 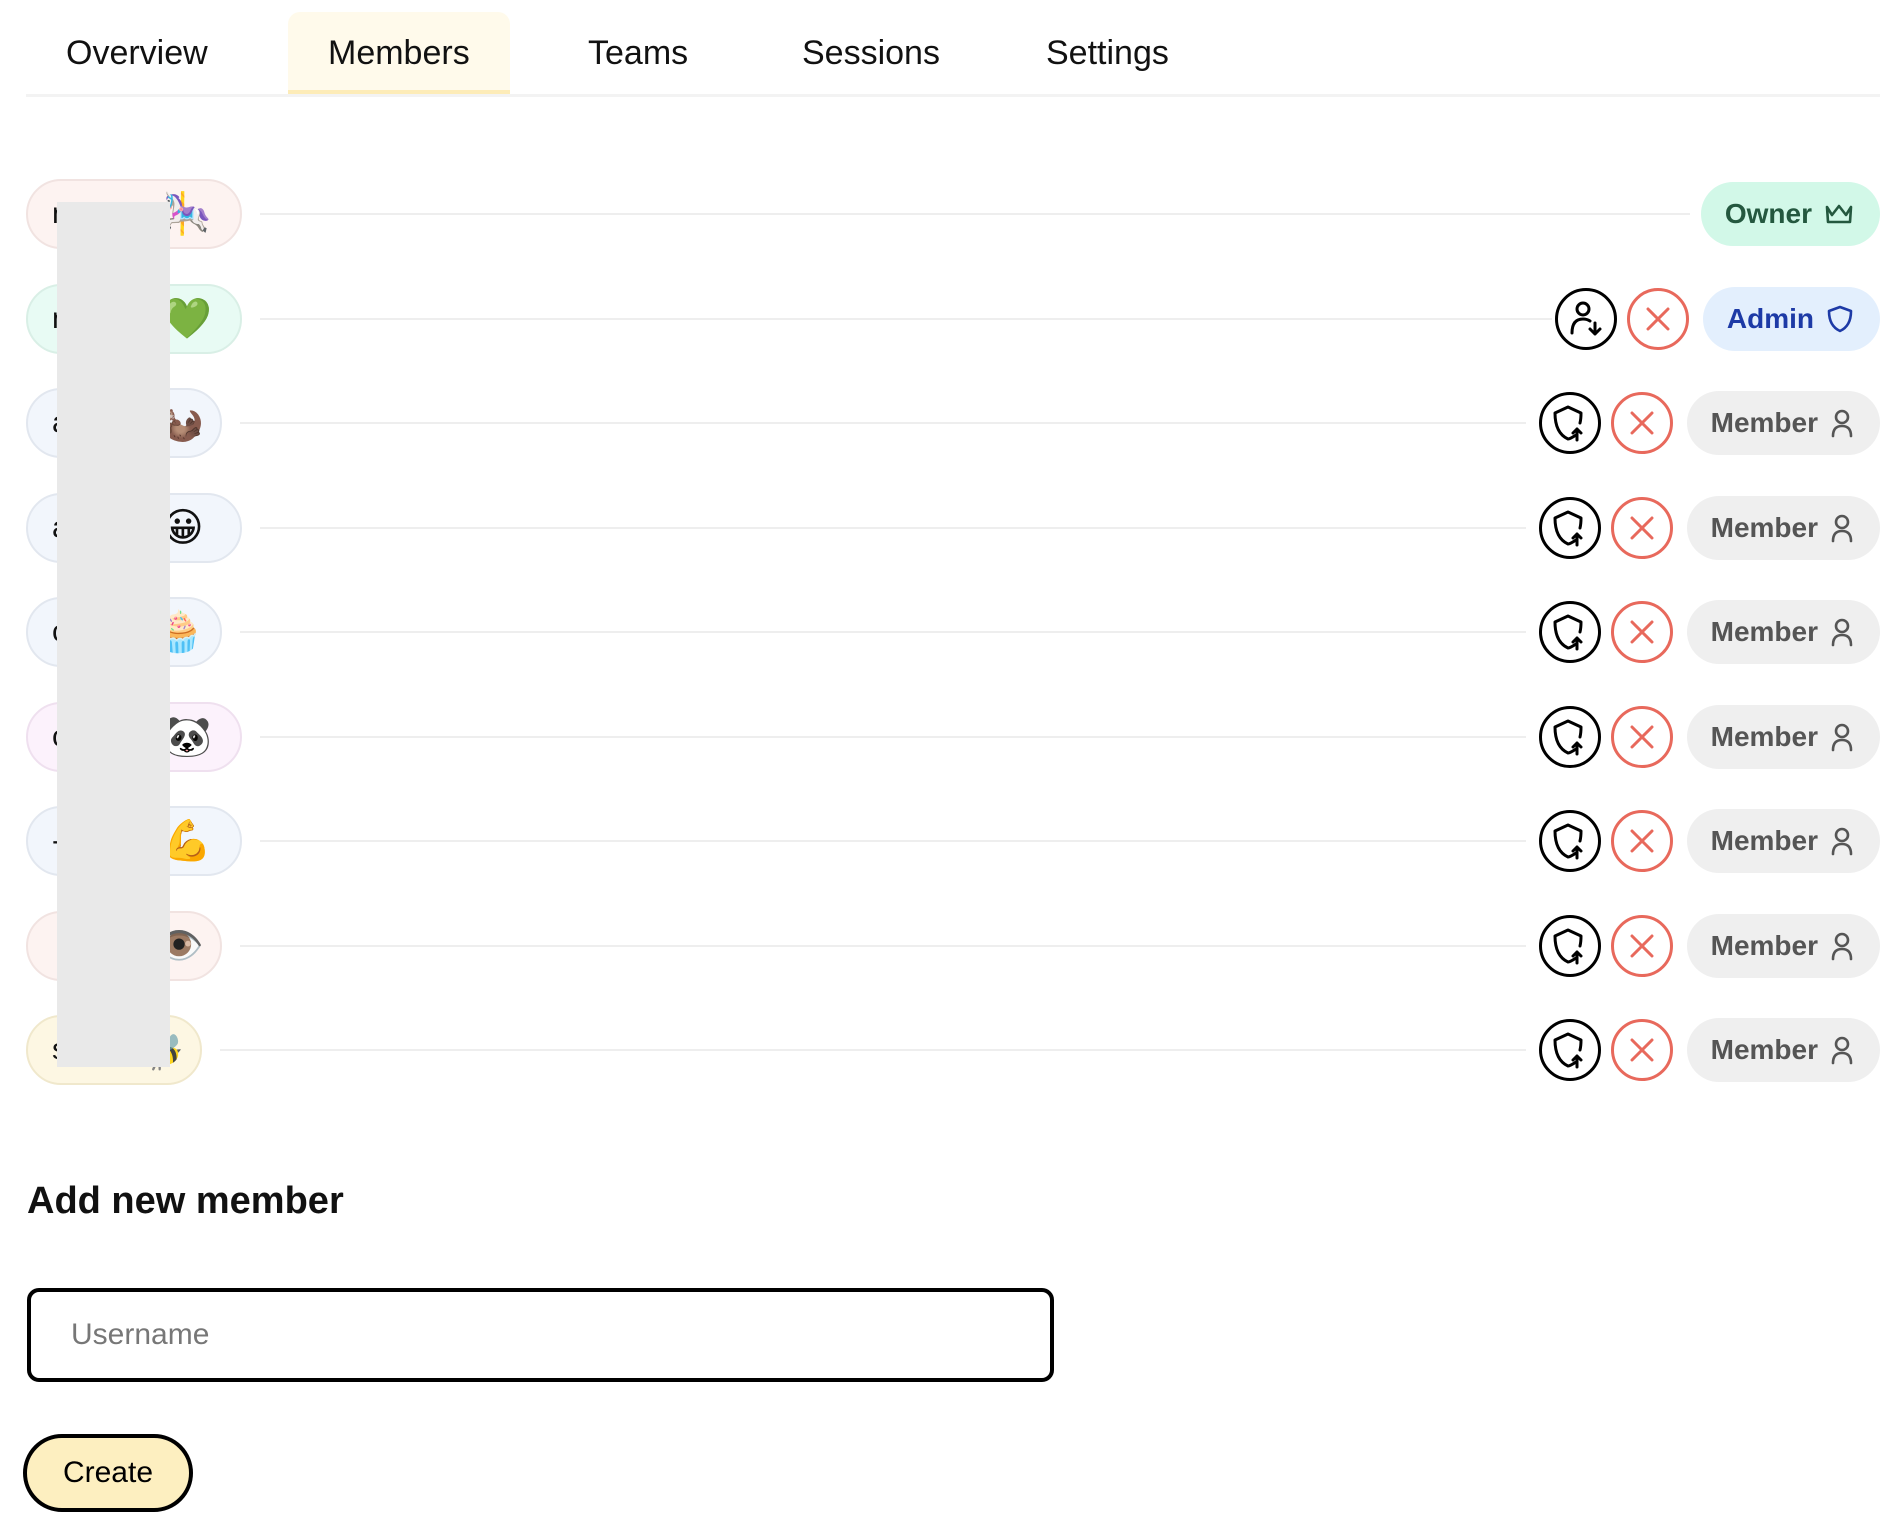 I want to click on member-row: 👁️ Member, so click(x=953, y=959).